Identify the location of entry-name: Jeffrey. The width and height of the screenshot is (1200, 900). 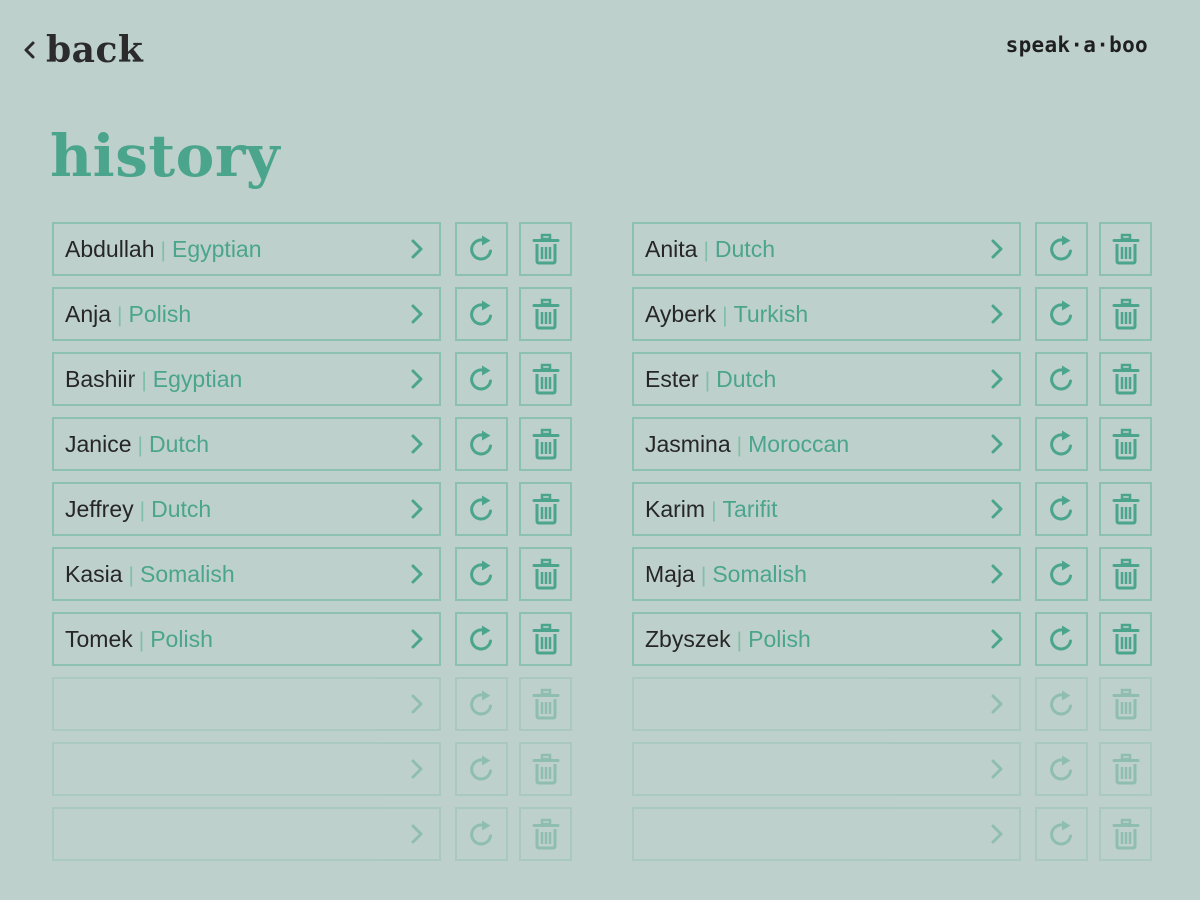
(99, 508).